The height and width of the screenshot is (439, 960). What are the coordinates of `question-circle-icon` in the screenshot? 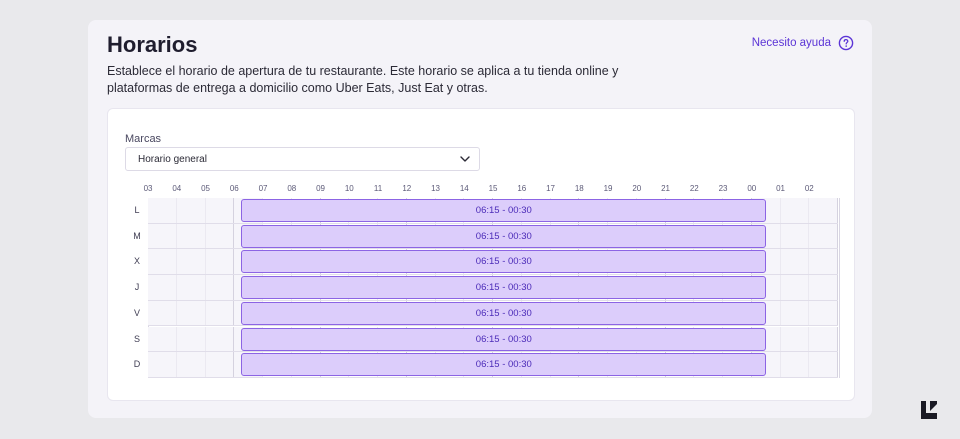 It's located at (846, 43).